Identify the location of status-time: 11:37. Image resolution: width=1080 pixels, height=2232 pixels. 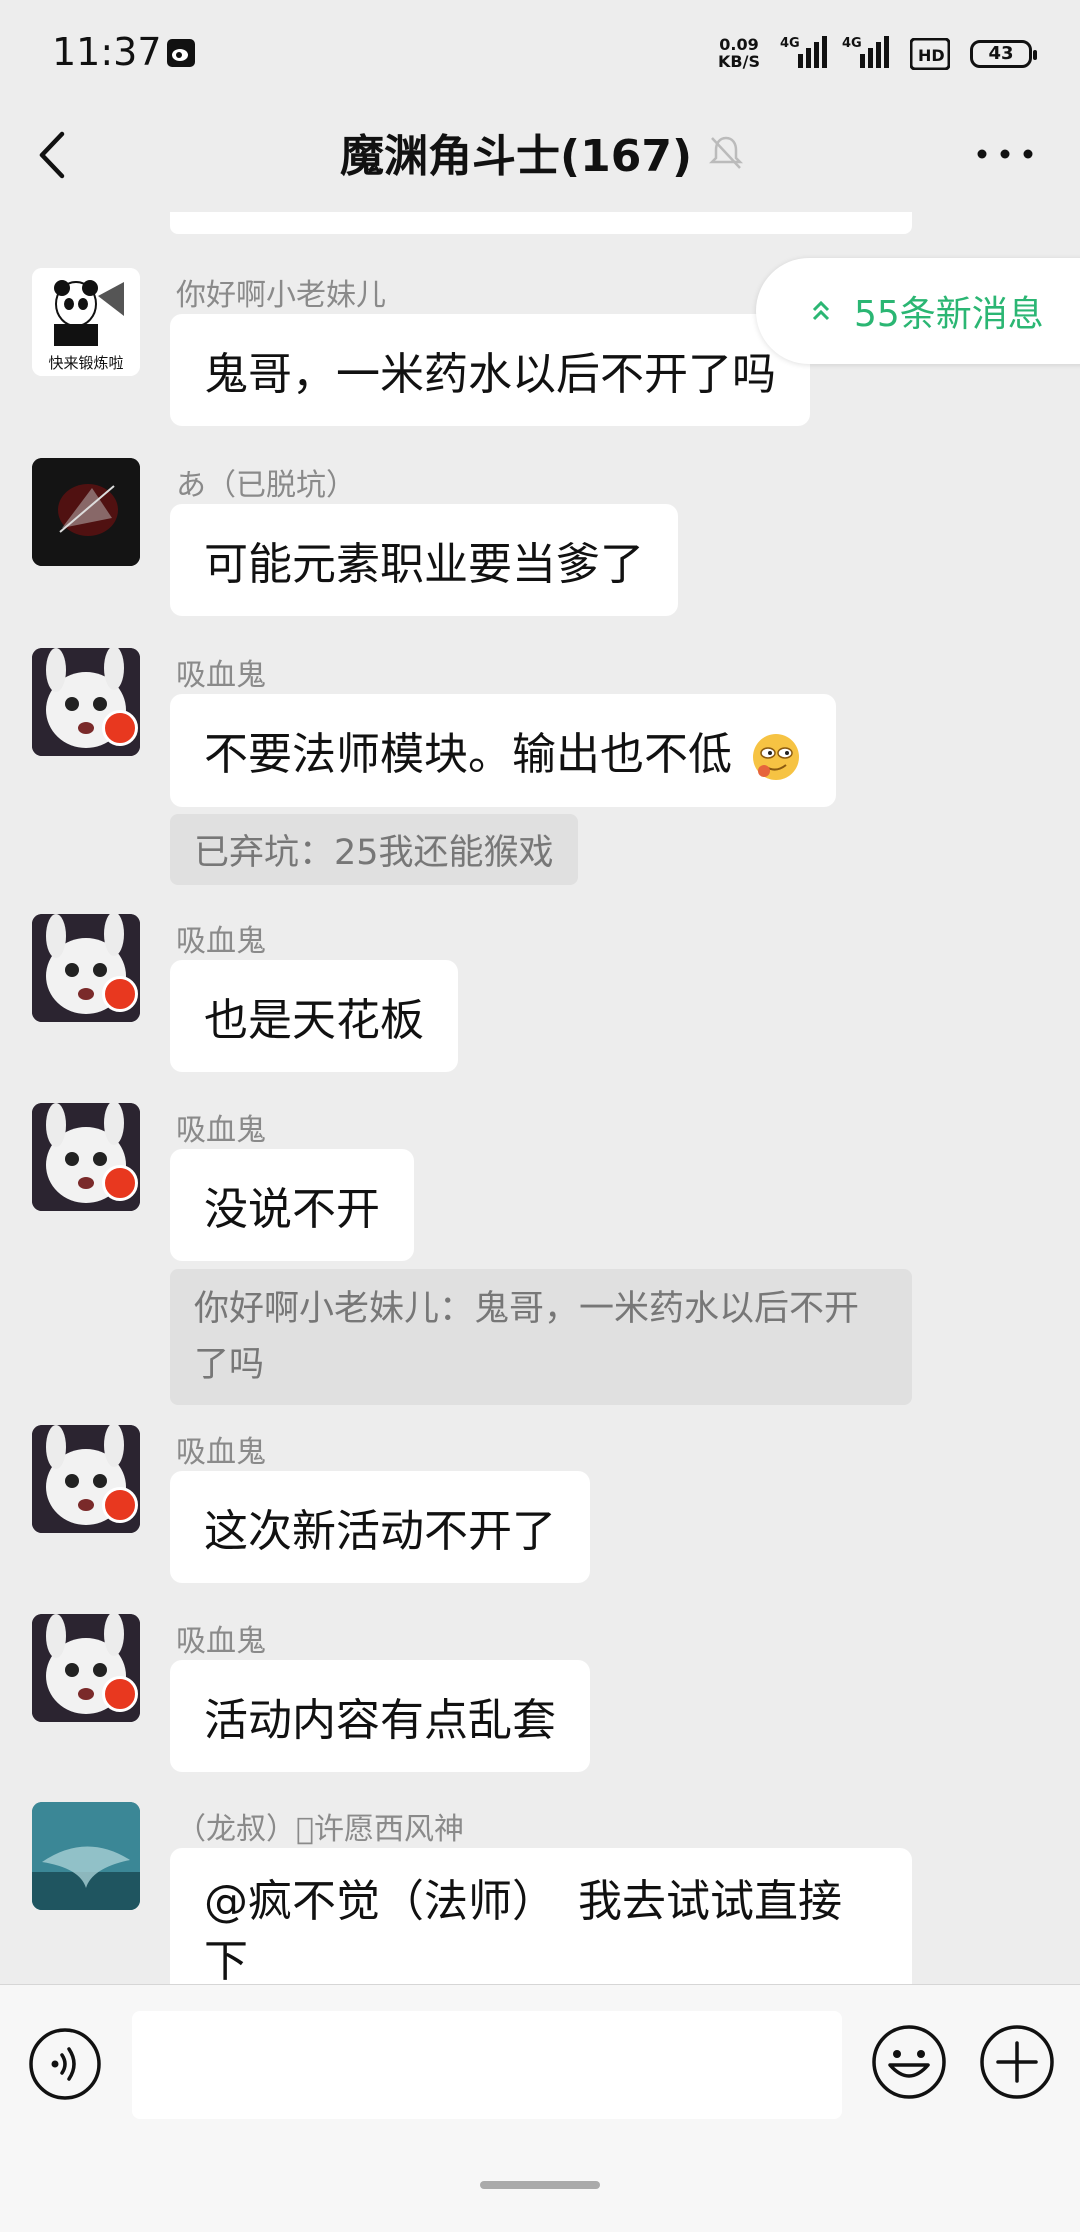
(107, 52).